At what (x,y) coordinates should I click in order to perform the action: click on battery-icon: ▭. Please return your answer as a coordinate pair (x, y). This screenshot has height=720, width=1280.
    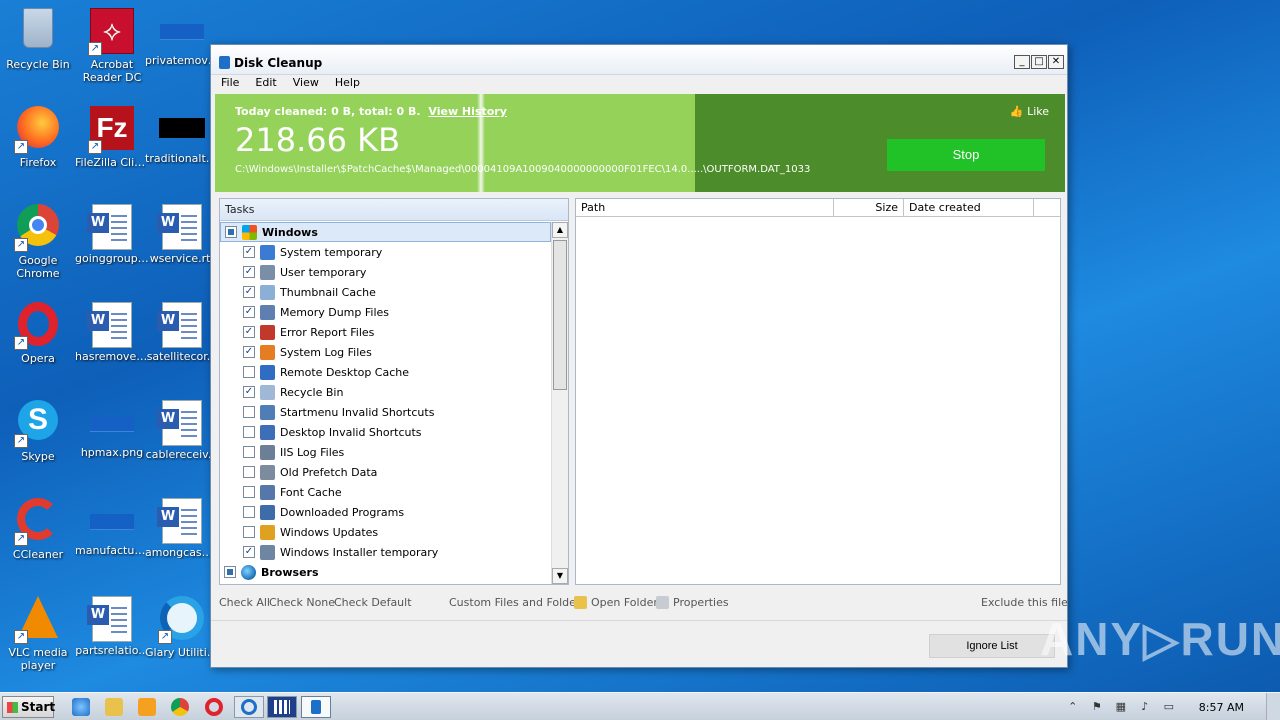
    Looking at the image, I should click on (1169, 707).